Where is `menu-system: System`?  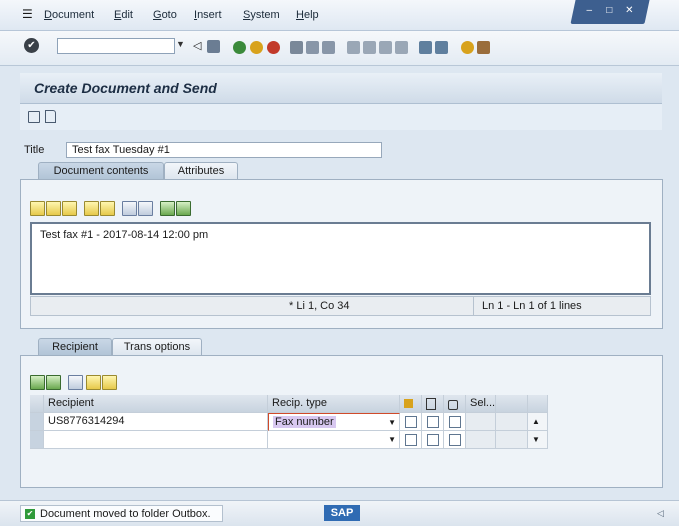 menu-system: System is located at coordinates (261, 15).